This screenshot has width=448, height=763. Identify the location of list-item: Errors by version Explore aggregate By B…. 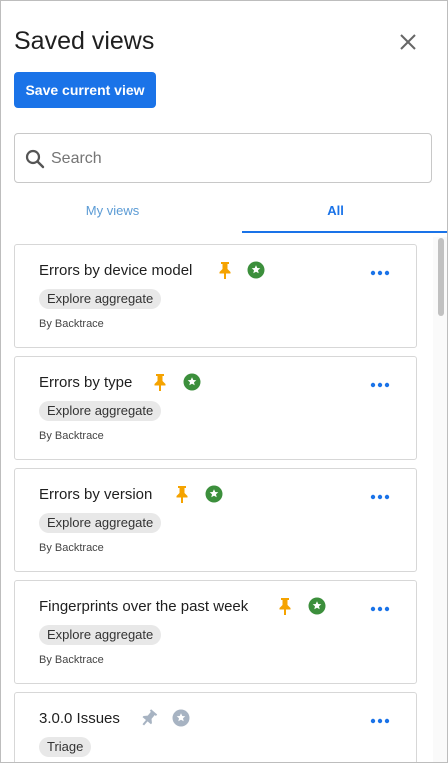
(215, 520).